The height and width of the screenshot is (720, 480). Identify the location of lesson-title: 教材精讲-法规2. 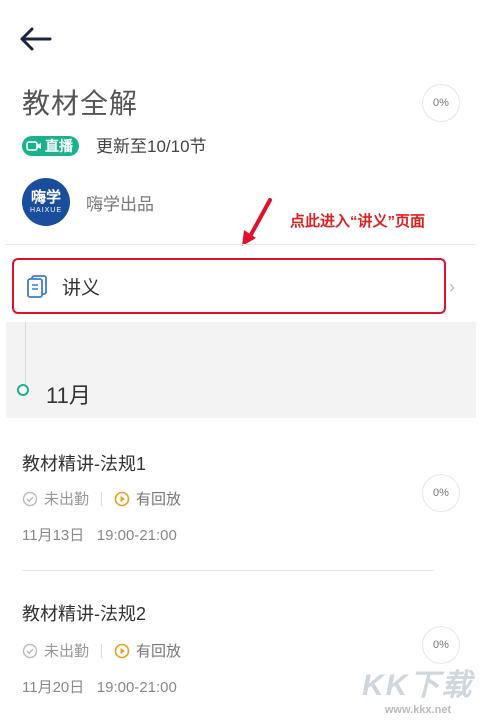
(84, 613).